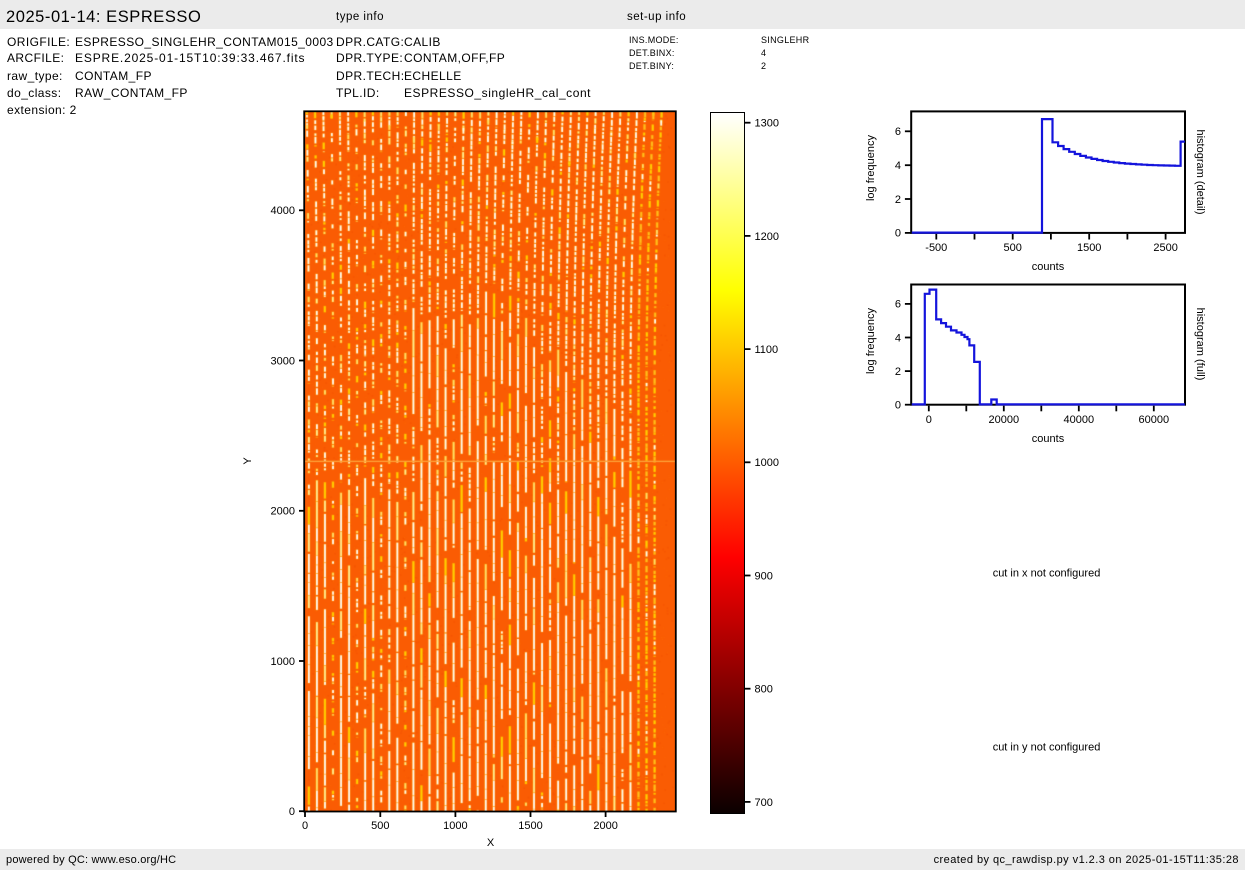 This screenshot has height=870, width=1245. I want to click on svg-text: 1200, so click(767, 237).